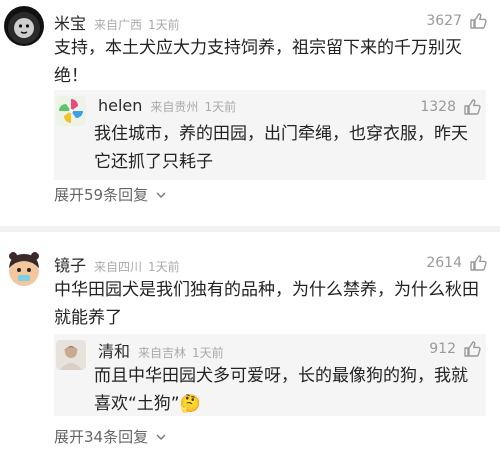 Image resolution: width=500 pixels, height=456 pixels. Describe the element at coordinates (258, 62) in the screenshot. I see `comment-text: 支持，本土犬应大力支持饲养，祖宗留下来的千万别灭绝！` at that location.